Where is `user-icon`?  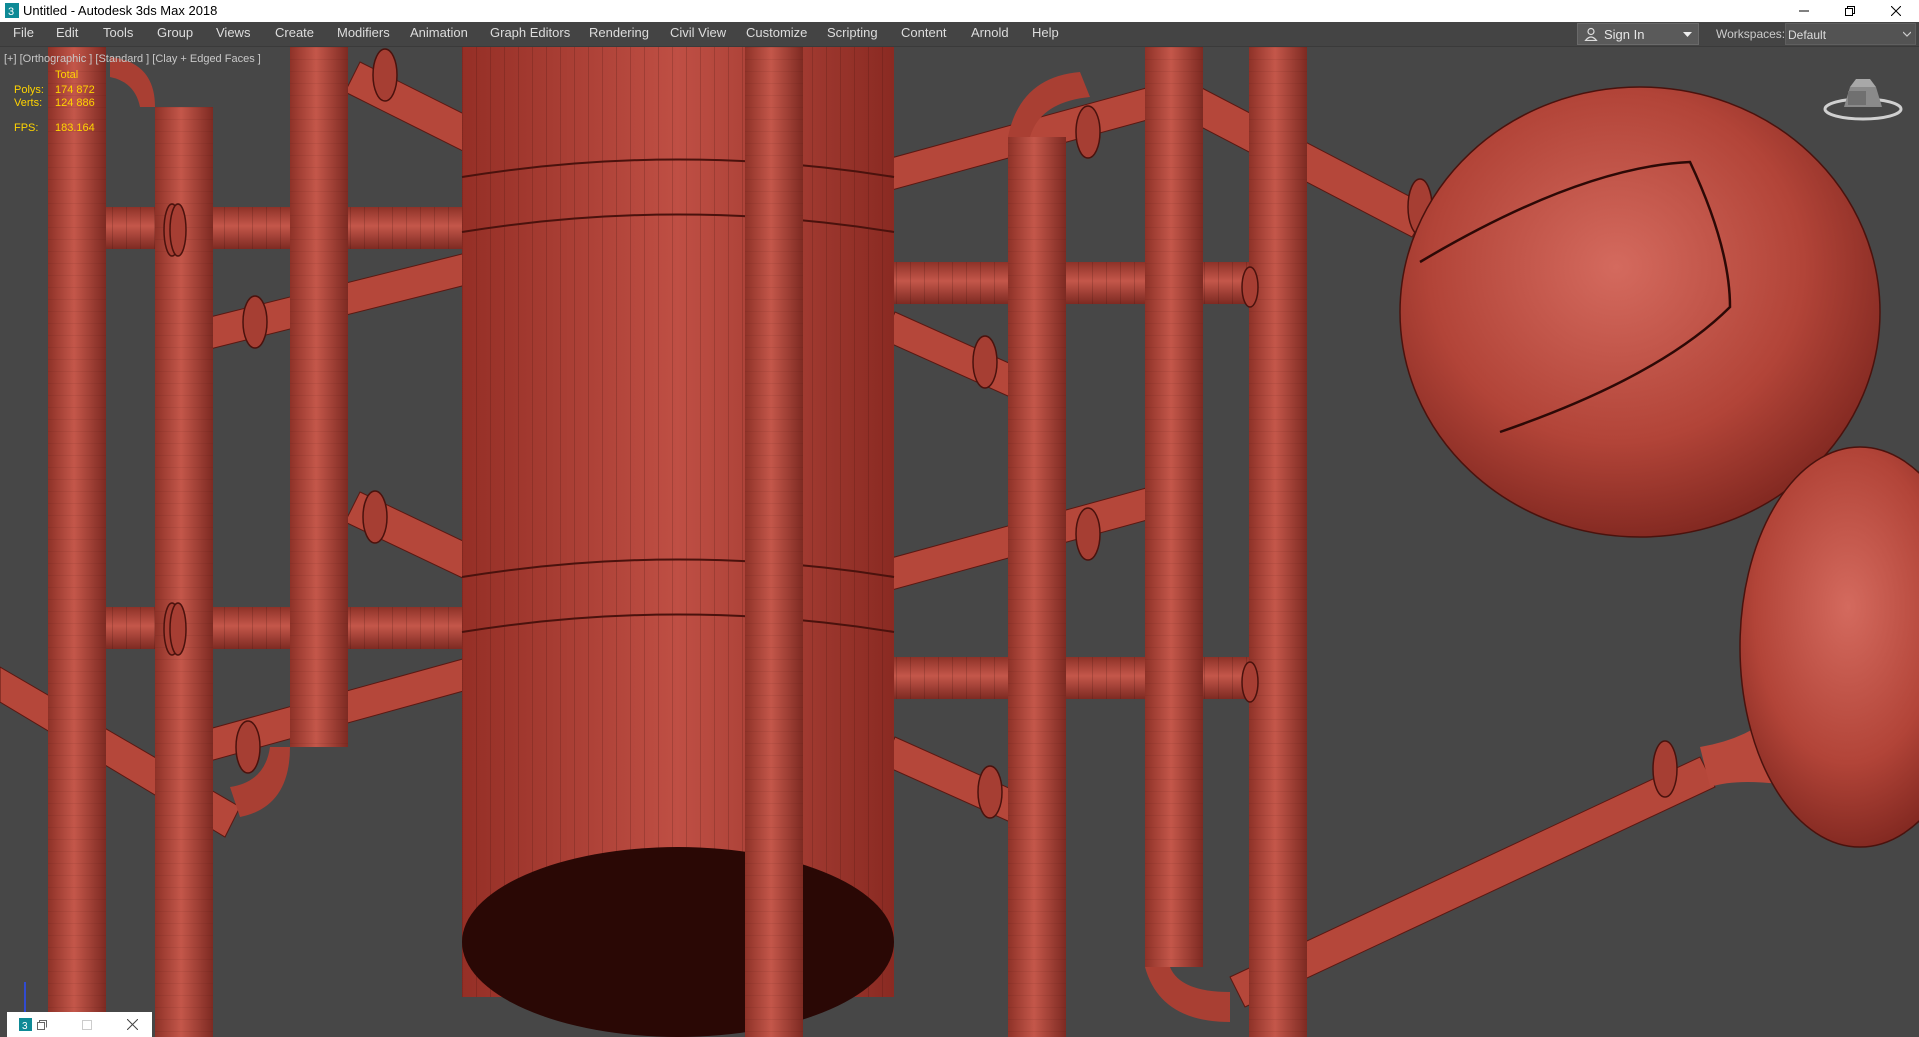 user-icon is located at coordinates (1591, 34).